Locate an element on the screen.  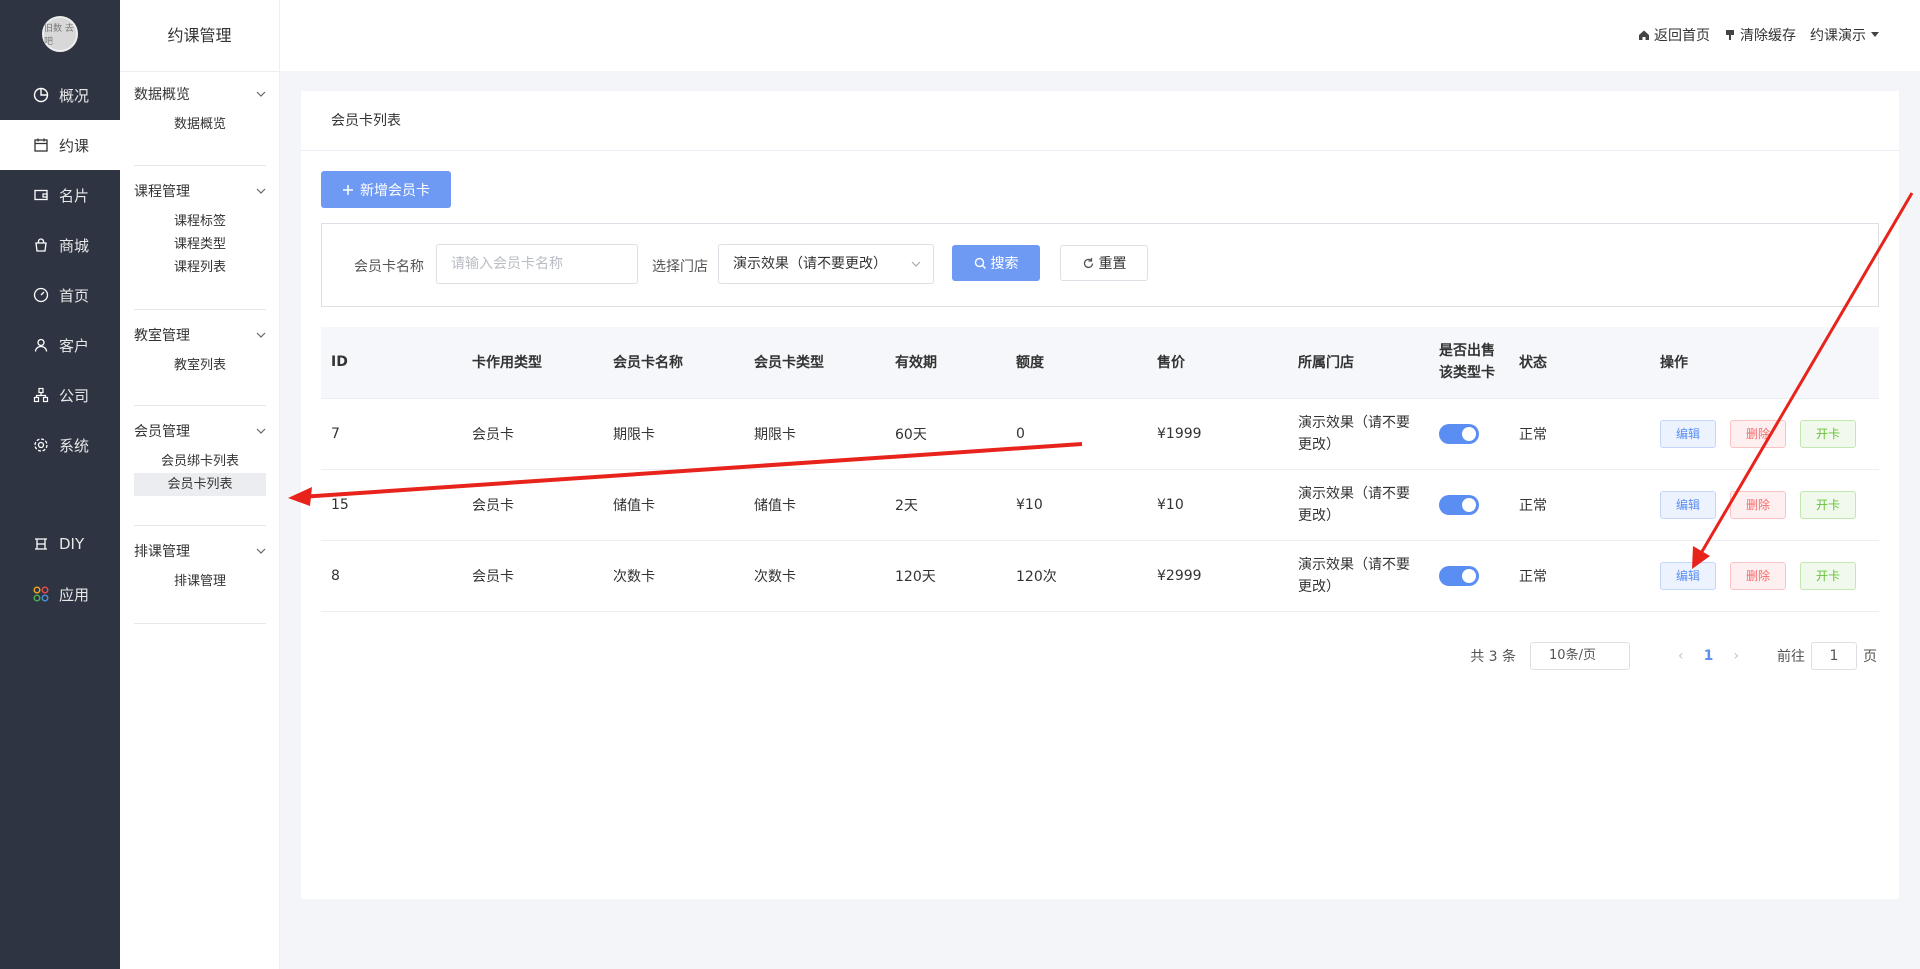
submenu-group-member: 会员管理 会员绑卡列表 会员卡列表 is located at coordinates (200, 469).